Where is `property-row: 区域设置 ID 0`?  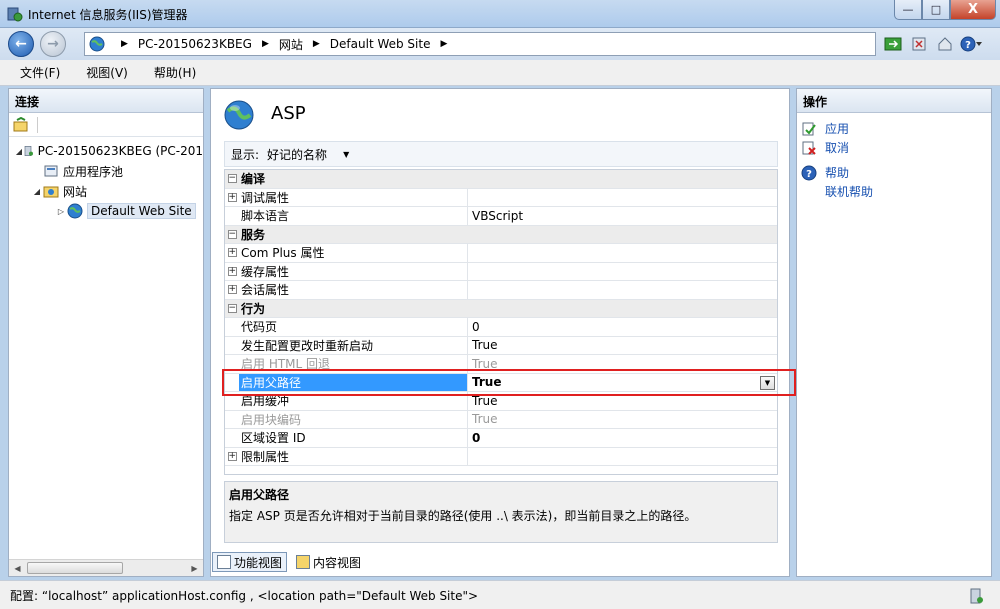
property-row: 区域设置 ID 0 is located at coordinates (501, 438).